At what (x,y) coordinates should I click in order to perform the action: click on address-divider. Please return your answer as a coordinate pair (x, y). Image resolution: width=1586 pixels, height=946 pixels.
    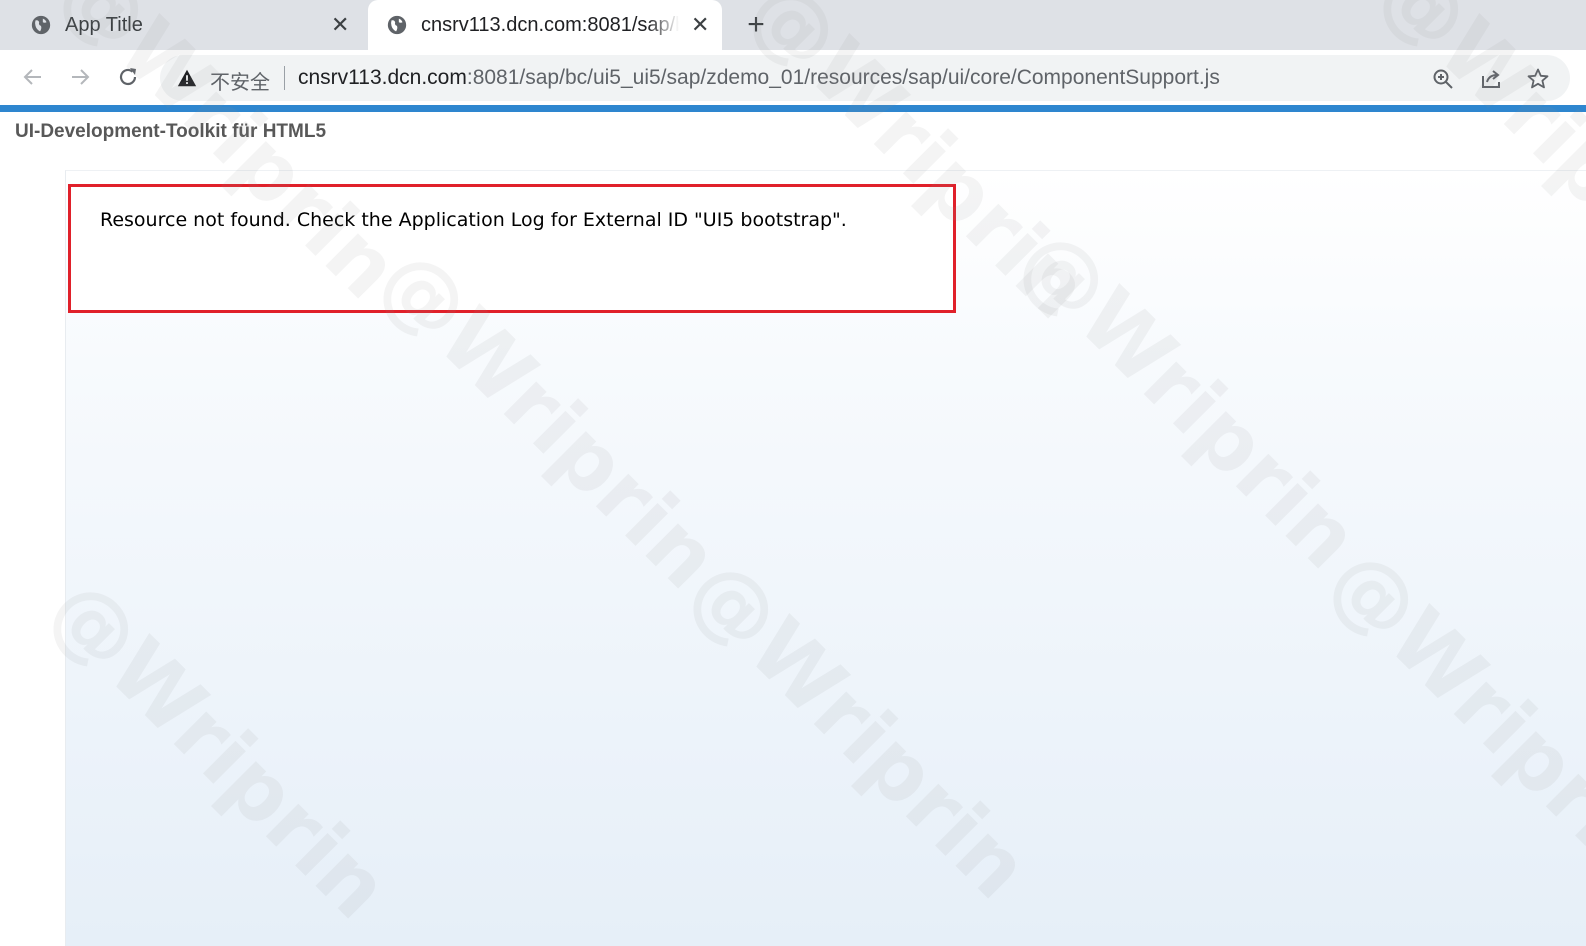
    Looking at the image, I should click on (284, 78).